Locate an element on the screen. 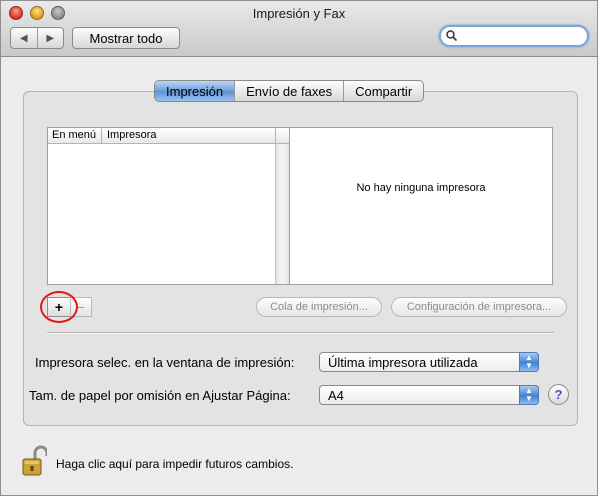 This screenshot has height=496, width=598. column-header-in-menu: En menú is located at coordinates (75, 135).